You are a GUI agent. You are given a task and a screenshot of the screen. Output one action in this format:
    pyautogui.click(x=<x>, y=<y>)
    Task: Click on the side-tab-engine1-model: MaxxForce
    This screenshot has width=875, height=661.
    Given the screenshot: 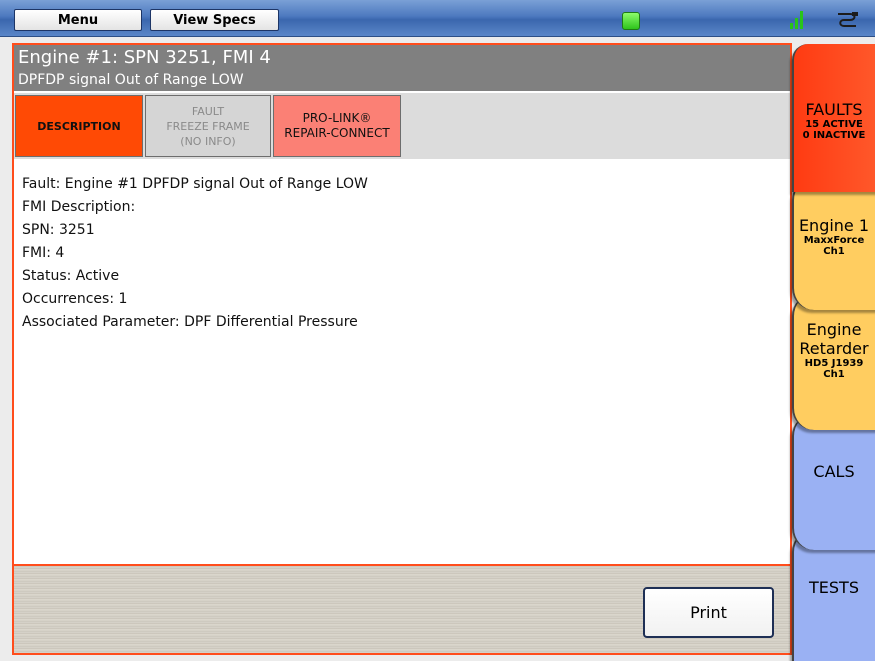 What is the action you would take?
    pyautogui.click(x=834, y=240)
    